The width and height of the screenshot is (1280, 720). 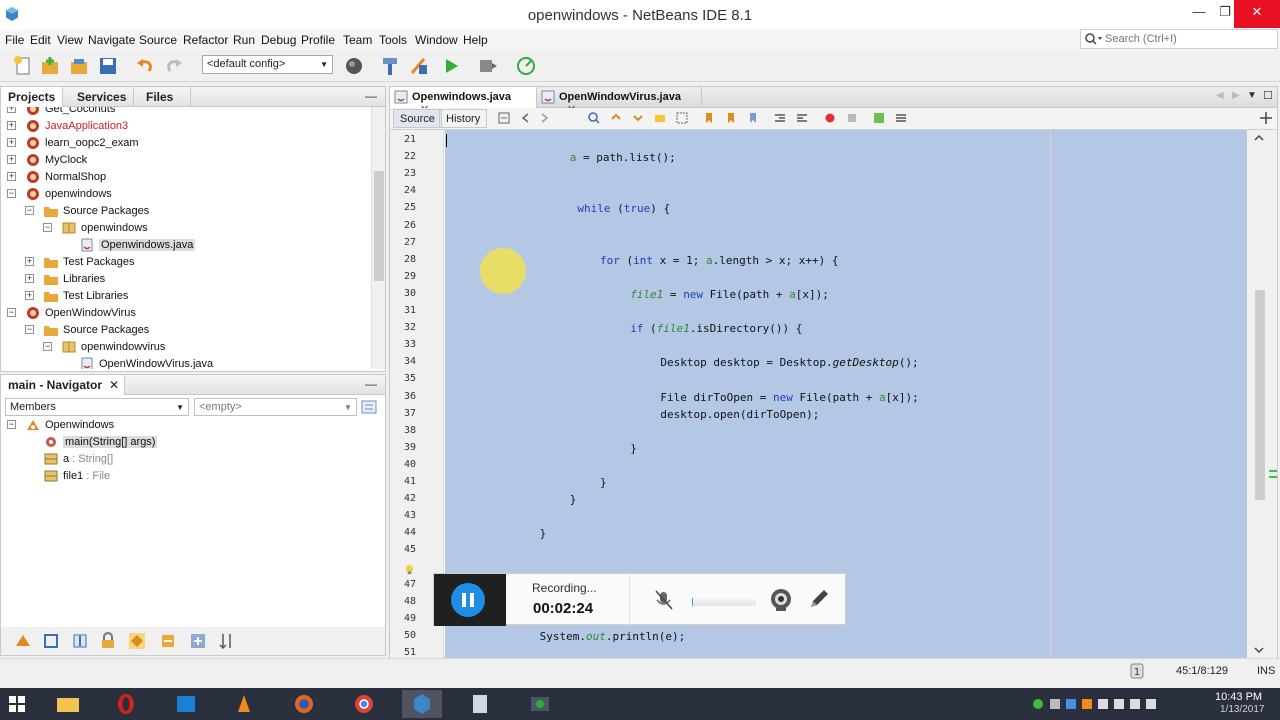 I want to click on scroll-up-icon, so click(x=1259, y=138).